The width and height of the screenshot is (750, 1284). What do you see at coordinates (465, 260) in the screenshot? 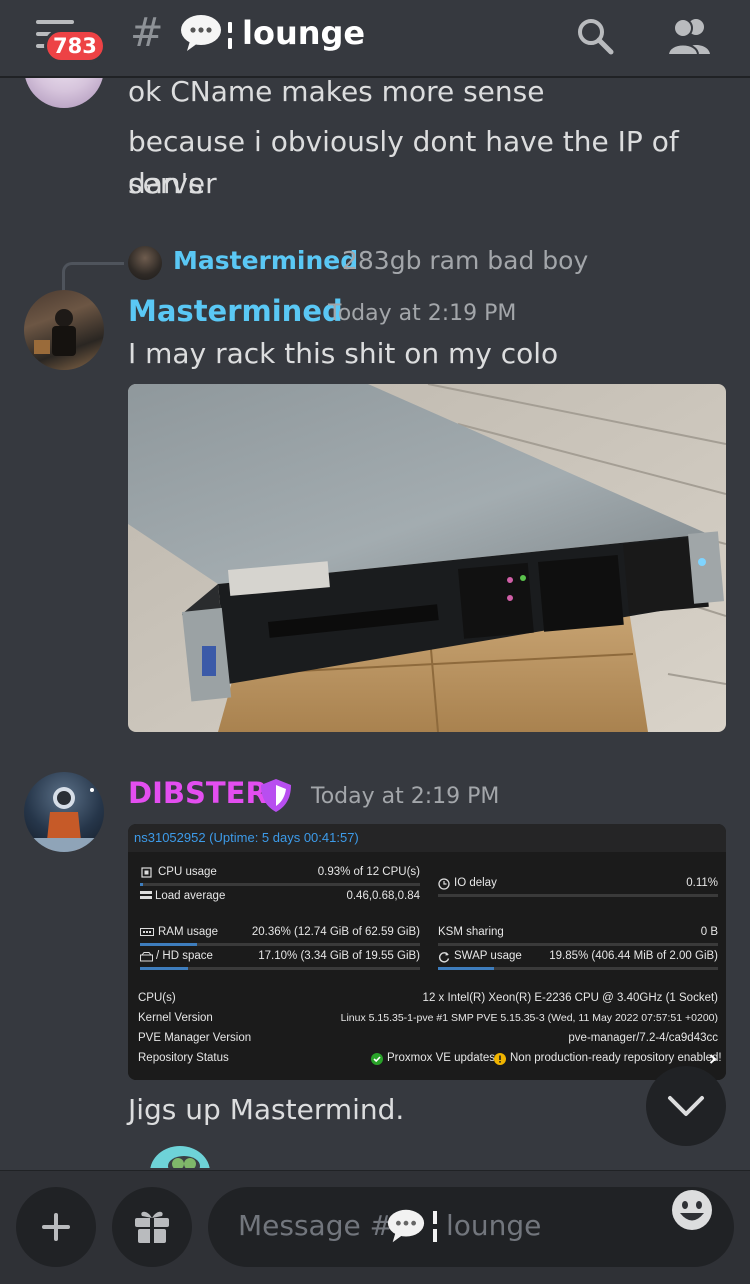
I see `reply-preview: 283gb ram bad boy` at bounding box center [465, 260].